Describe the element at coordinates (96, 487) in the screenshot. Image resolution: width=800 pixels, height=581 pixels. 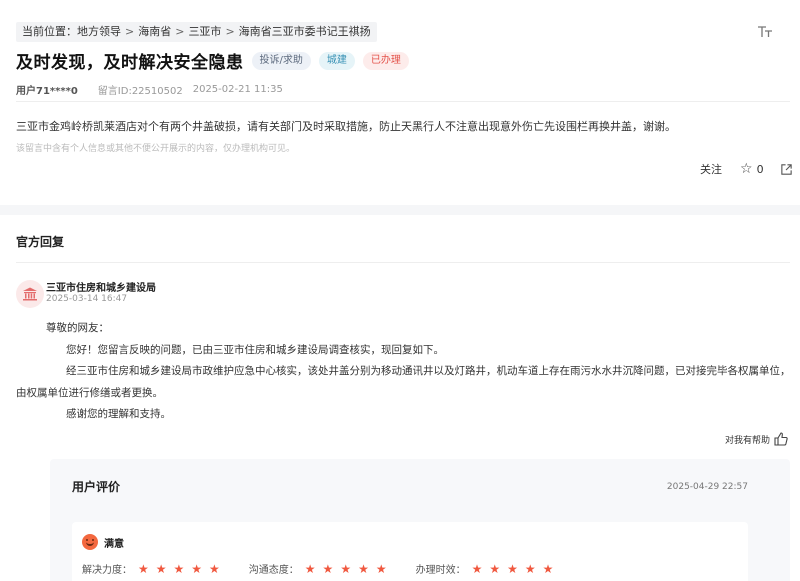
I see `evaluation-title: 用户评价` at that location.